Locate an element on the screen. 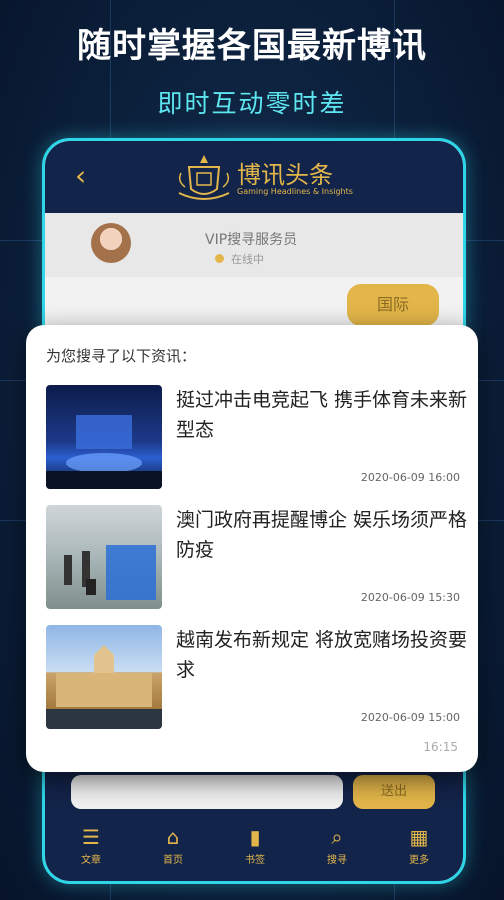 The width and height of the screenshot is (504, 900). station-image-icon is located at coordinates (110, 572).